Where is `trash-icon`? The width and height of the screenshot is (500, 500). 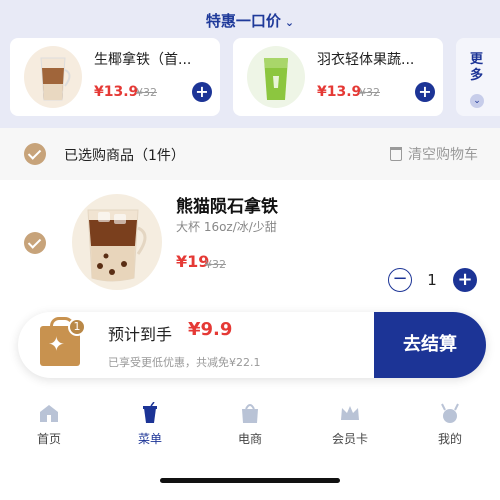
trash-icon is located at coordinates (396, 154).